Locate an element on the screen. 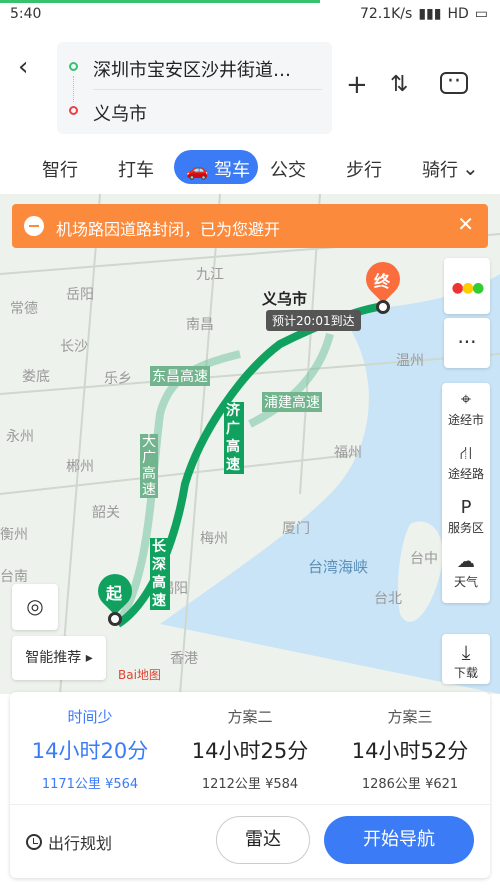 This screenshot has width=500, height=889. download-icon: ⤓ is located at coordinates (466, 652).